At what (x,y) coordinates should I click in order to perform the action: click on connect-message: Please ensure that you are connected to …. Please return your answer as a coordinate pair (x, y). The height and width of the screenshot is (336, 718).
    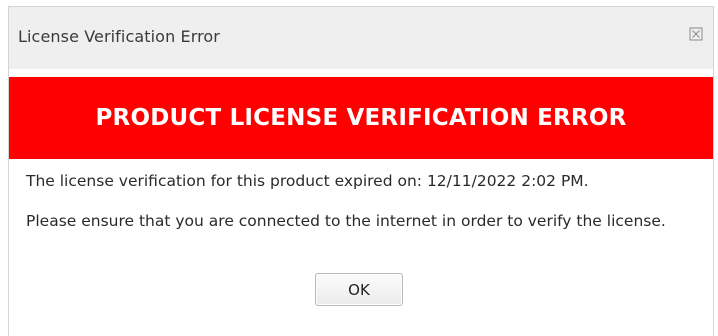
    Looking at the image, I should click on (346, 221).